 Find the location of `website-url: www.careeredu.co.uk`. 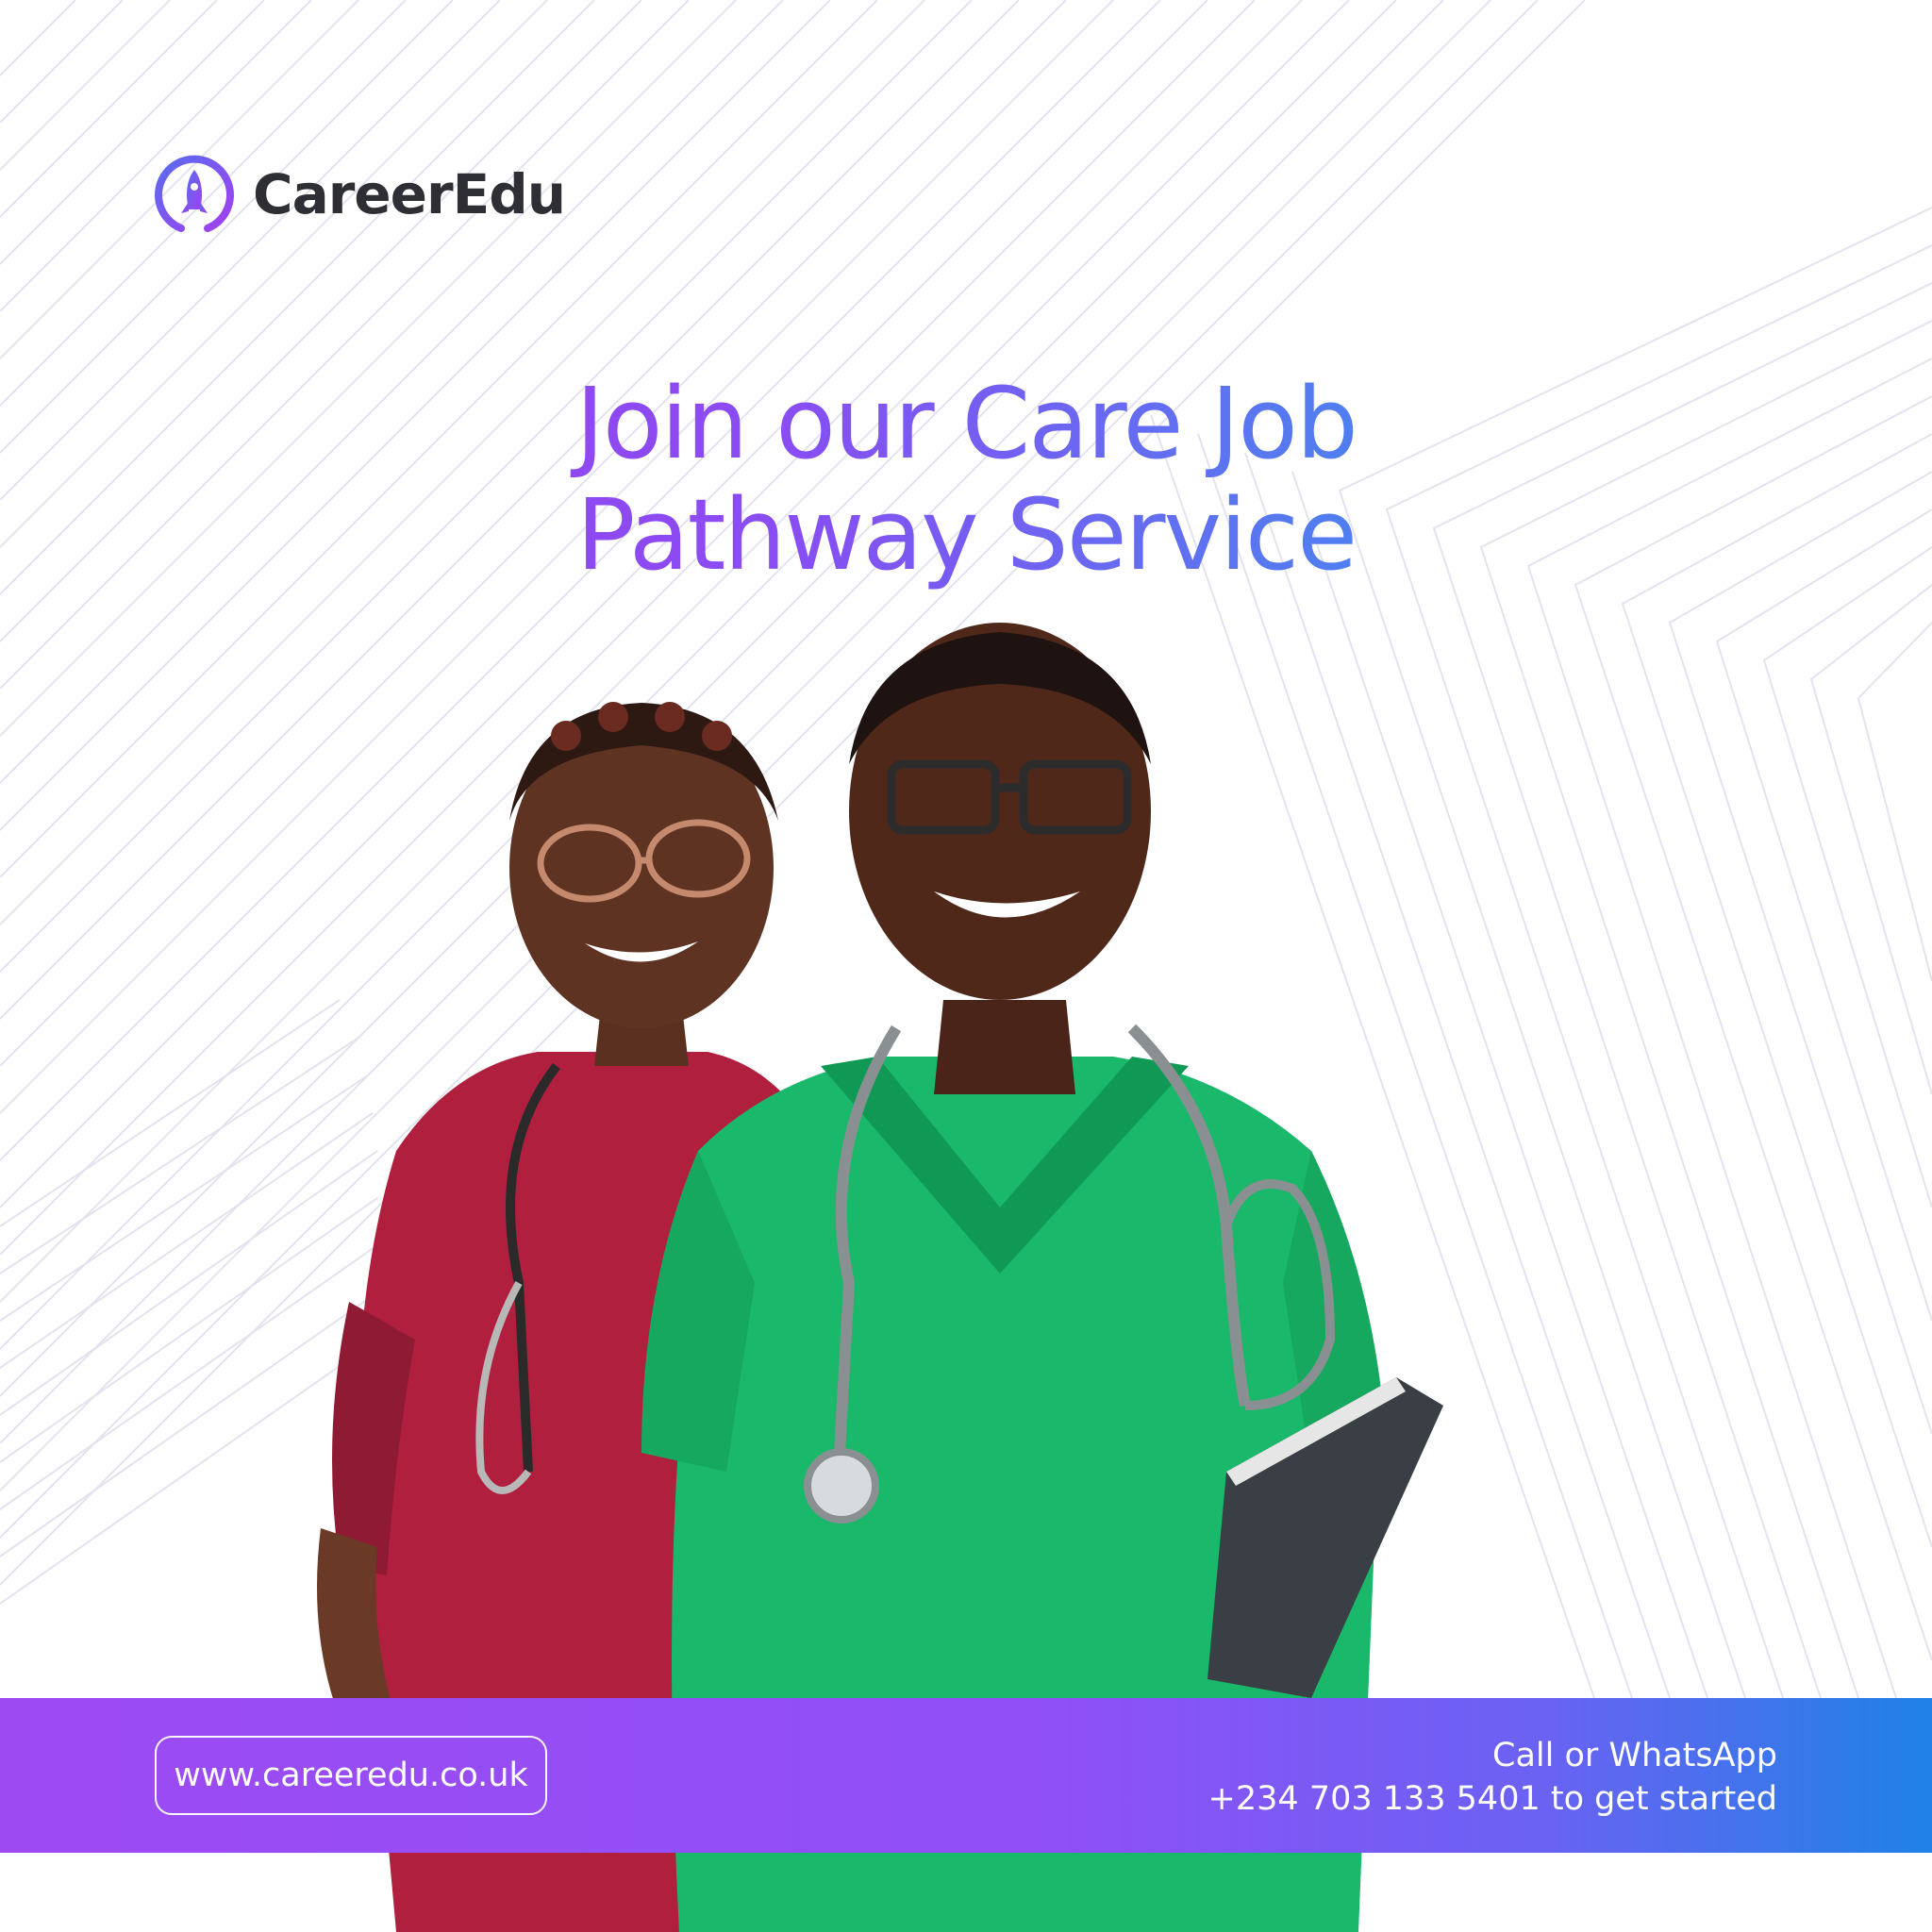

website-url: www.careeredu.co.uk is located at coordinates (351, 1775).